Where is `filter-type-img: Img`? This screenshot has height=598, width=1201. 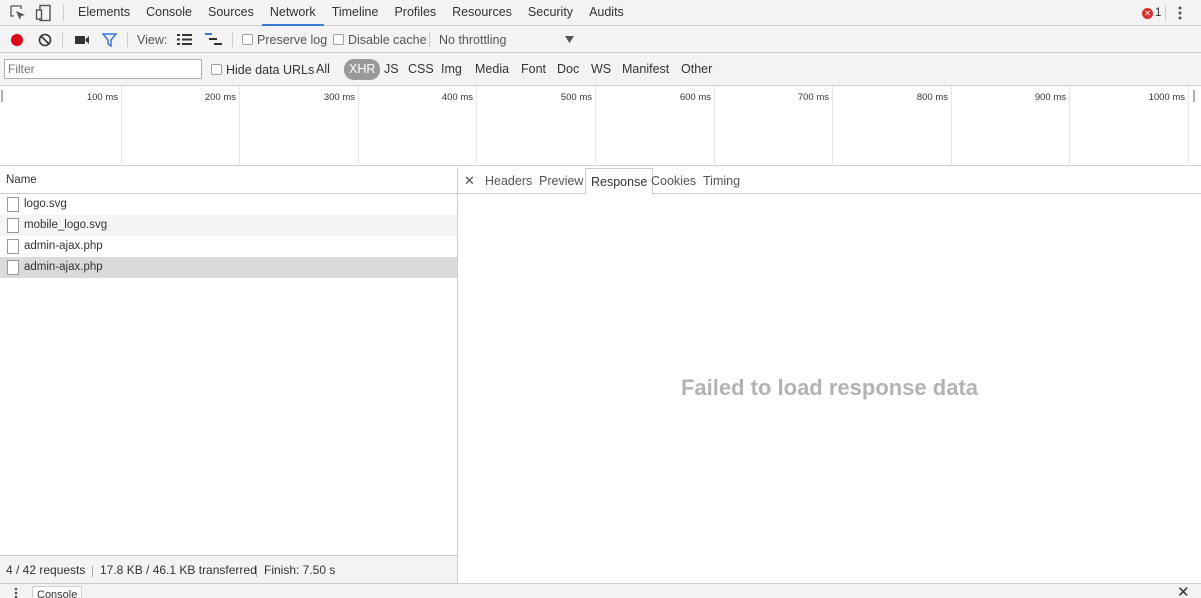
filter-type-img: Img is located at coordinates (451, 69).